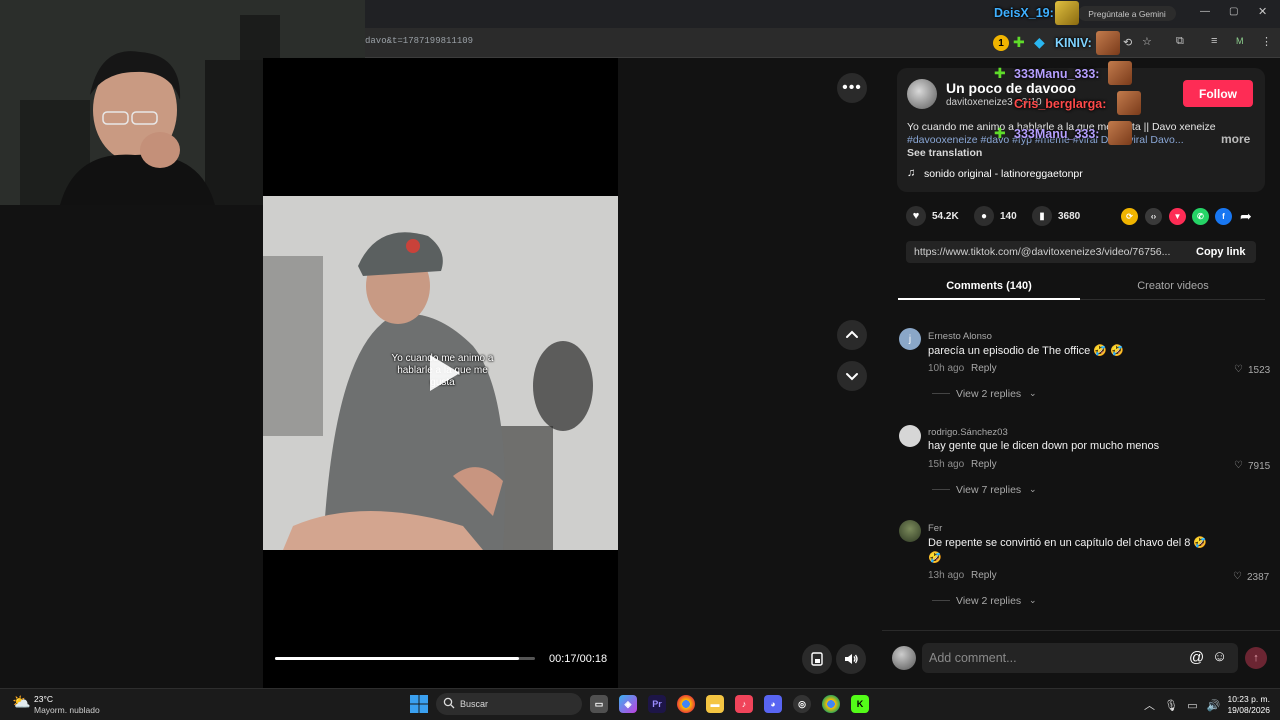 Image resolution: width=1280 pixels, height=720 pixels. What do you see at coordinates (960, 336) in the screenshot?
I see `comment-username: Ernesto Alonso` at bounding box center [960, 336].